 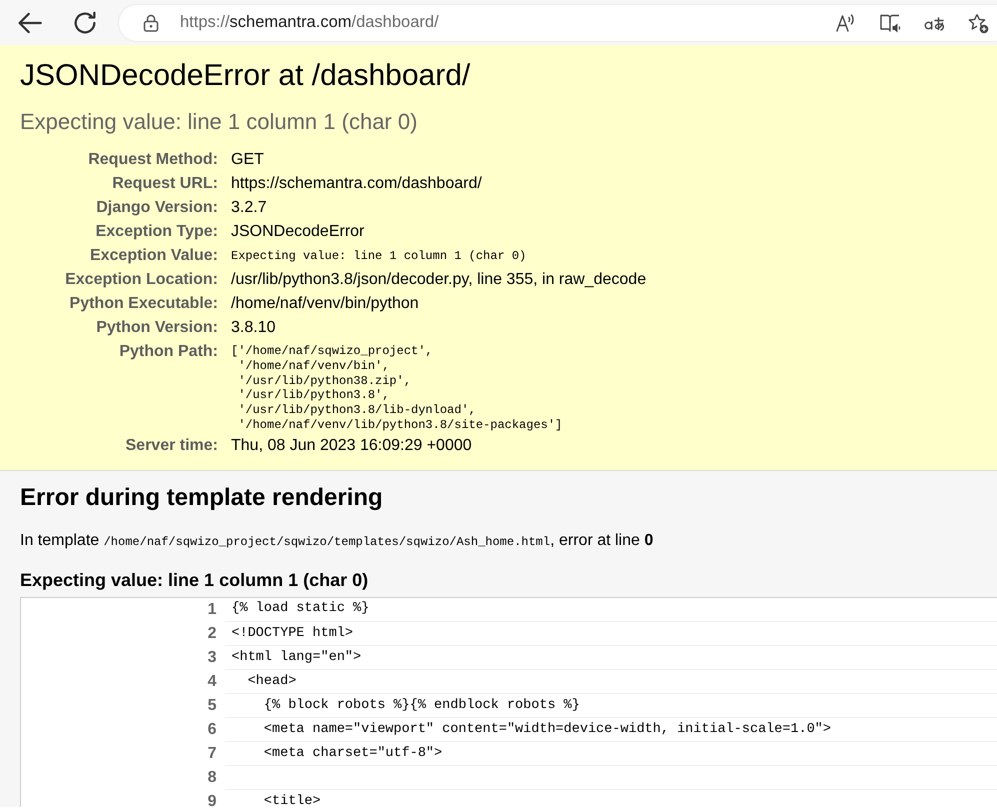 What do you see at coordinates (122, 658) in the screenshot?
I see `line-number: 3` at bounding box center [122, 658].